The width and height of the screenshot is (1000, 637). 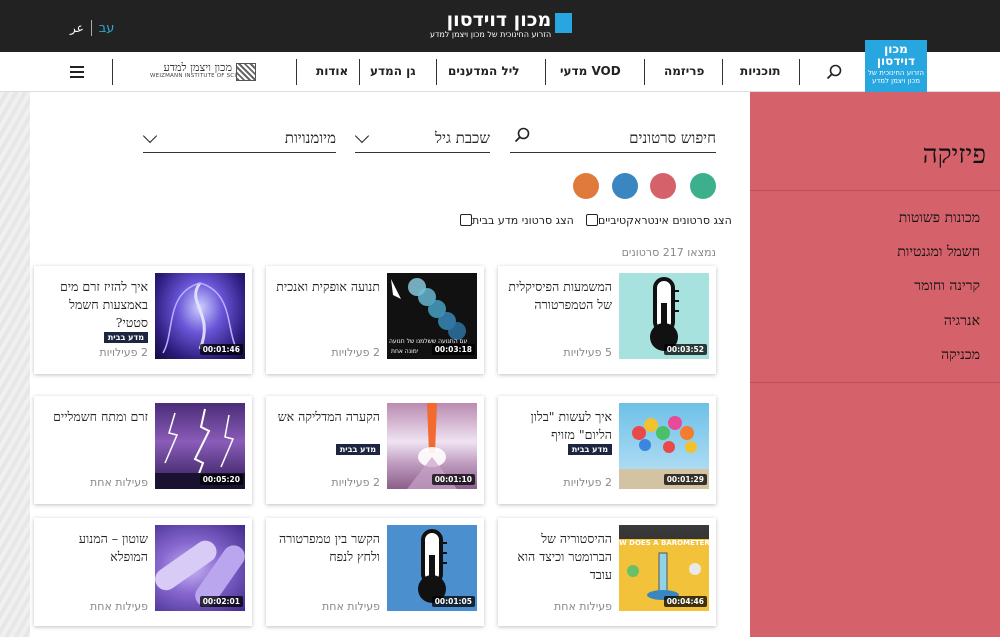 I want to click on chevron-down-icon, so click(x=150, y=136).